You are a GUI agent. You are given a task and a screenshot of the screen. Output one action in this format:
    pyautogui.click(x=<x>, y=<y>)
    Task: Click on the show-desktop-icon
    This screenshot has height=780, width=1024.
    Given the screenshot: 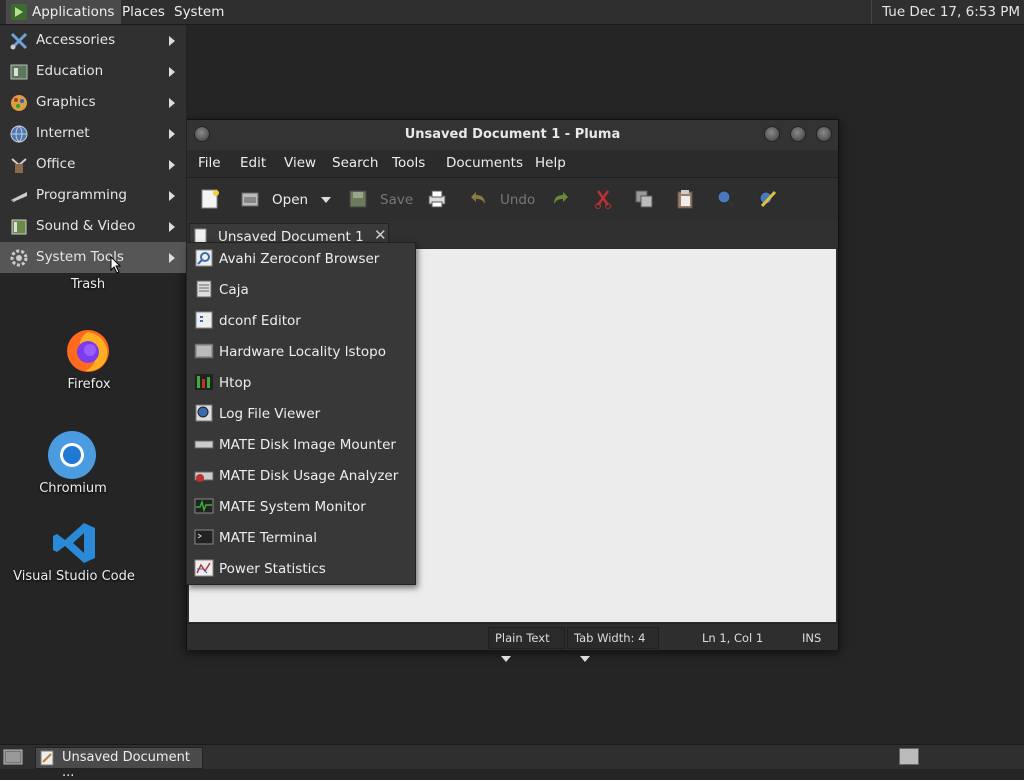 What is the action you would take?
    pyautogui.click(x=13, y=757)
    